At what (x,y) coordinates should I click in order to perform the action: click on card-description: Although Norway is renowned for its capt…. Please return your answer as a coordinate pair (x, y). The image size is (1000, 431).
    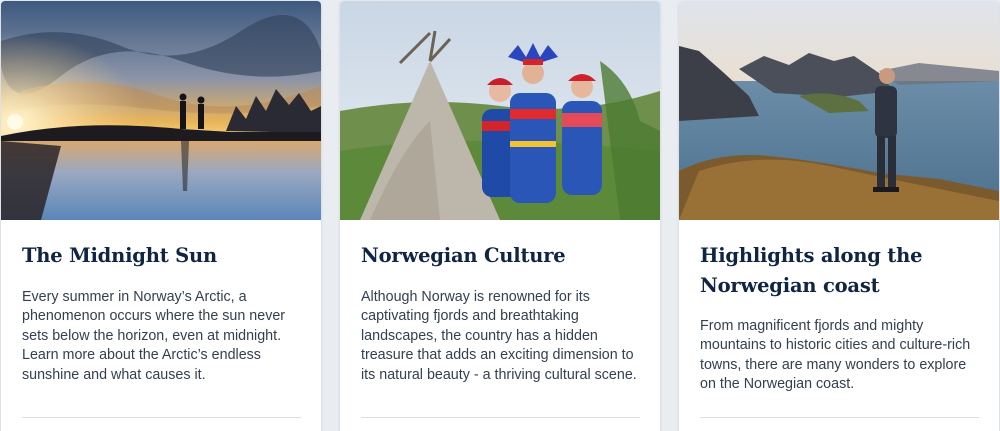
    Looking at the image, I should click on (499, 336).